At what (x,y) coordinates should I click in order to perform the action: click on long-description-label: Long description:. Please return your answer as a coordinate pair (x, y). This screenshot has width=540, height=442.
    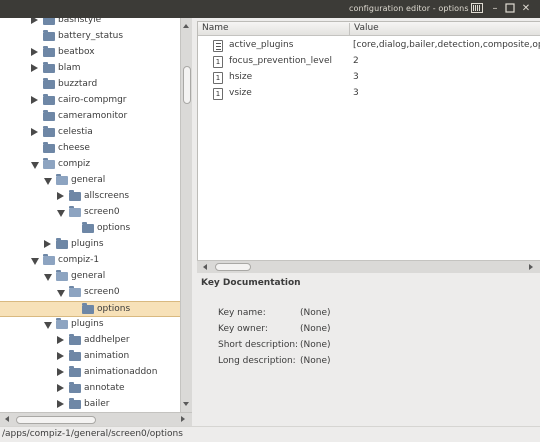
    Looking at the image, I should click on (257, 361).